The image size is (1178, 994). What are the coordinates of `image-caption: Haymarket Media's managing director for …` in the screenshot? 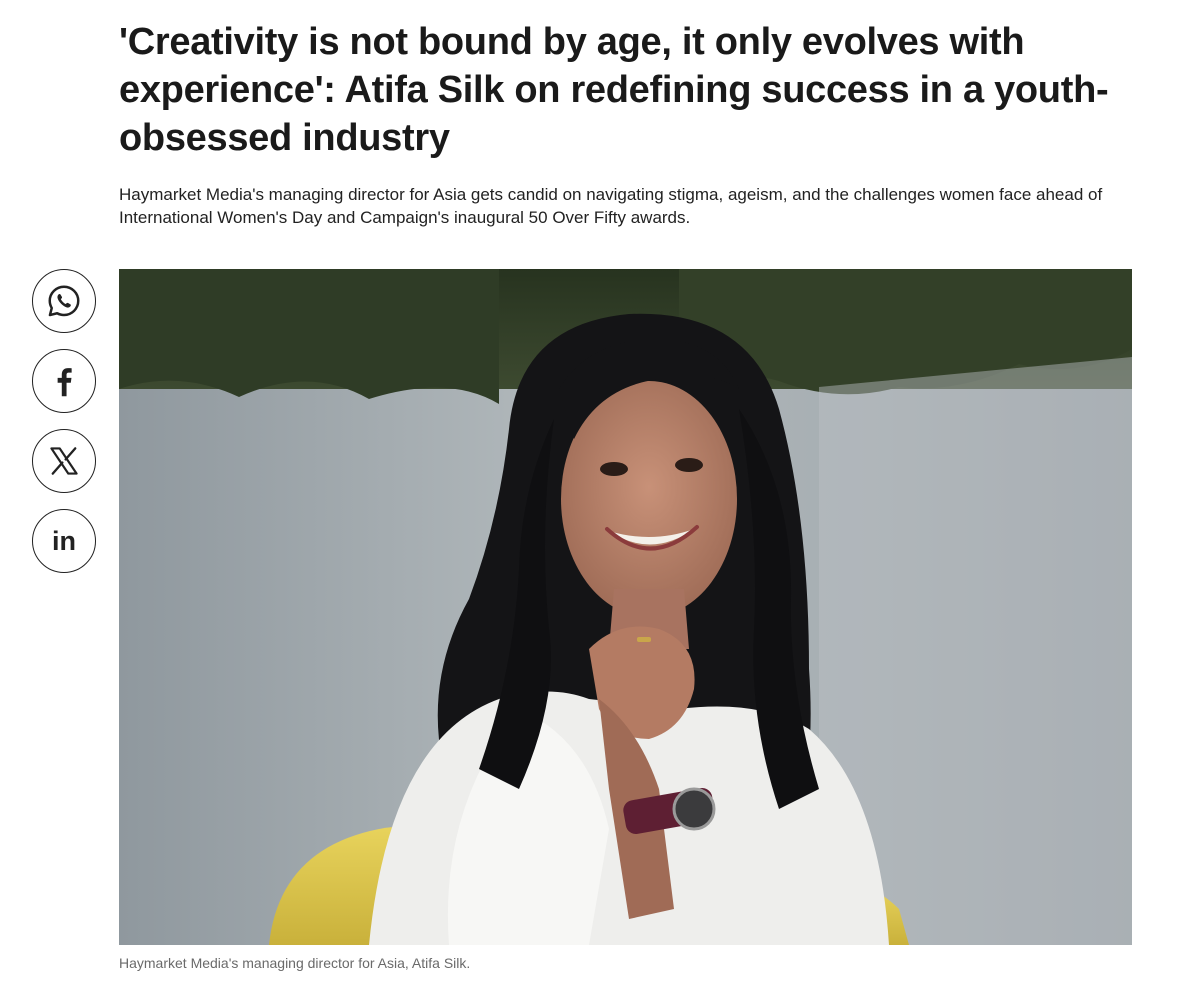 It's located at (295, 963).